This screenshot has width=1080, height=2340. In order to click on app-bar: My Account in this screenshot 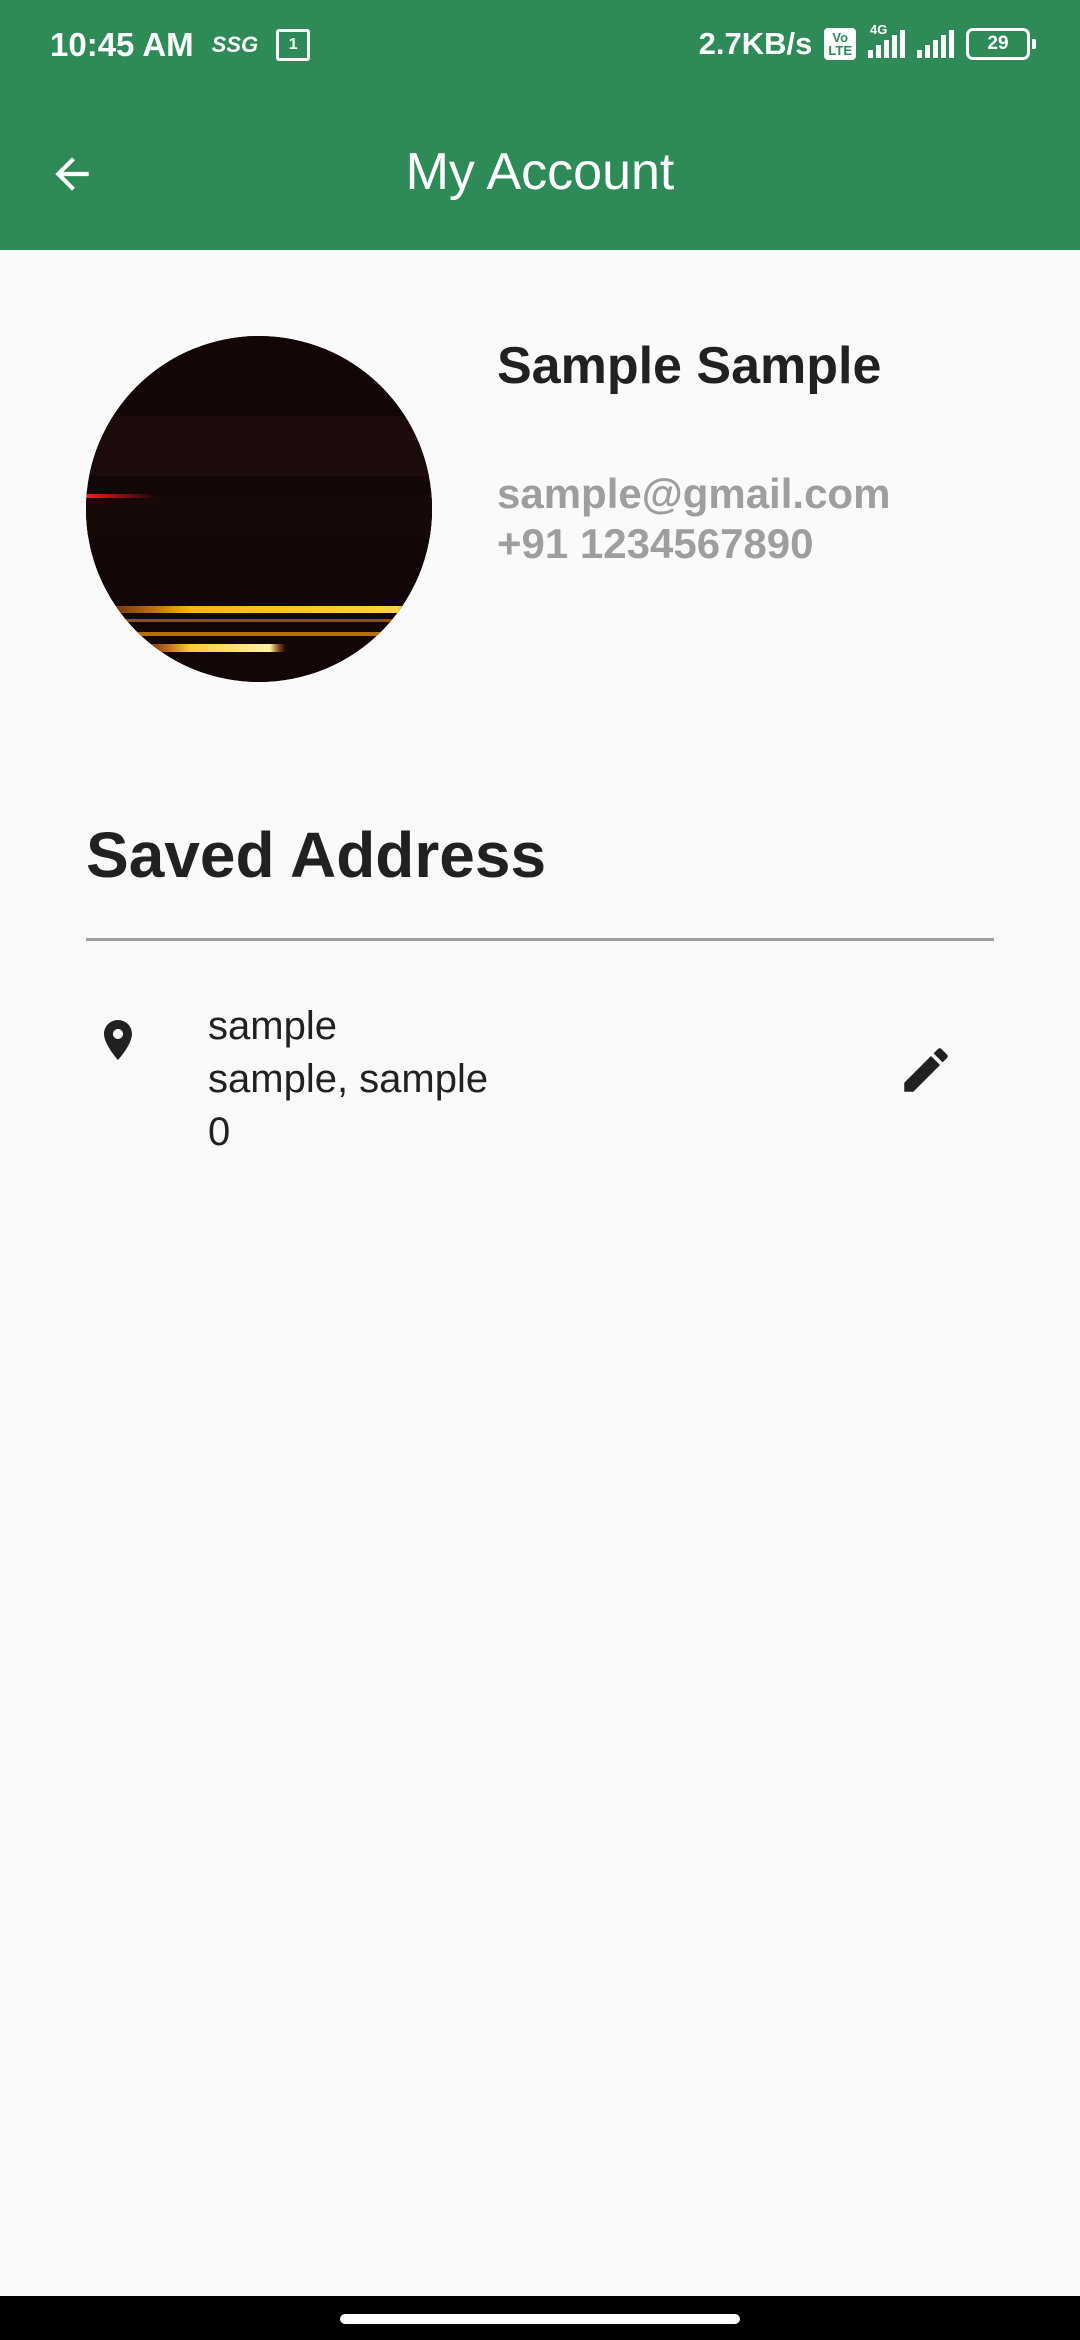, I will do `click(540, 173)`.